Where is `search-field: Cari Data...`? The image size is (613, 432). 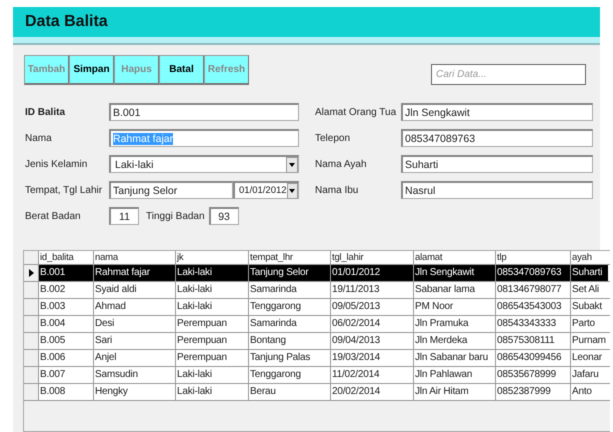 search-field: Cari Data... is located at coordinates (508, 74).